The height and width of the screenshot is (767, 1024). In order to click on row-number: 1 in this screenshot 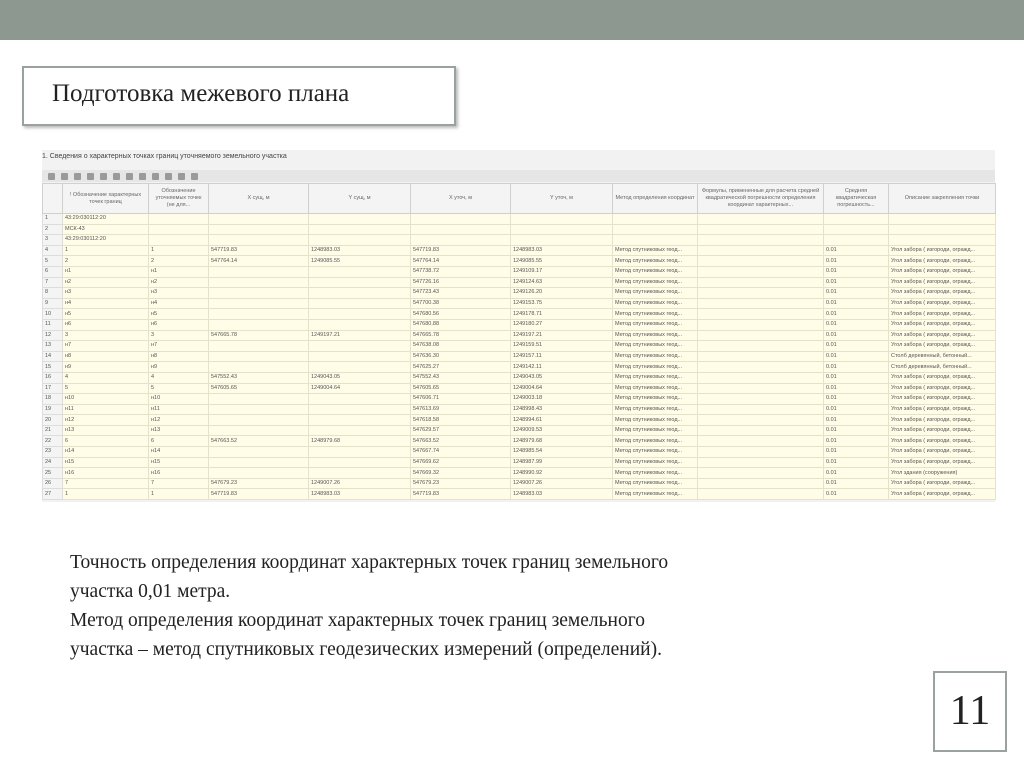, I will do `click(52, 219)`.